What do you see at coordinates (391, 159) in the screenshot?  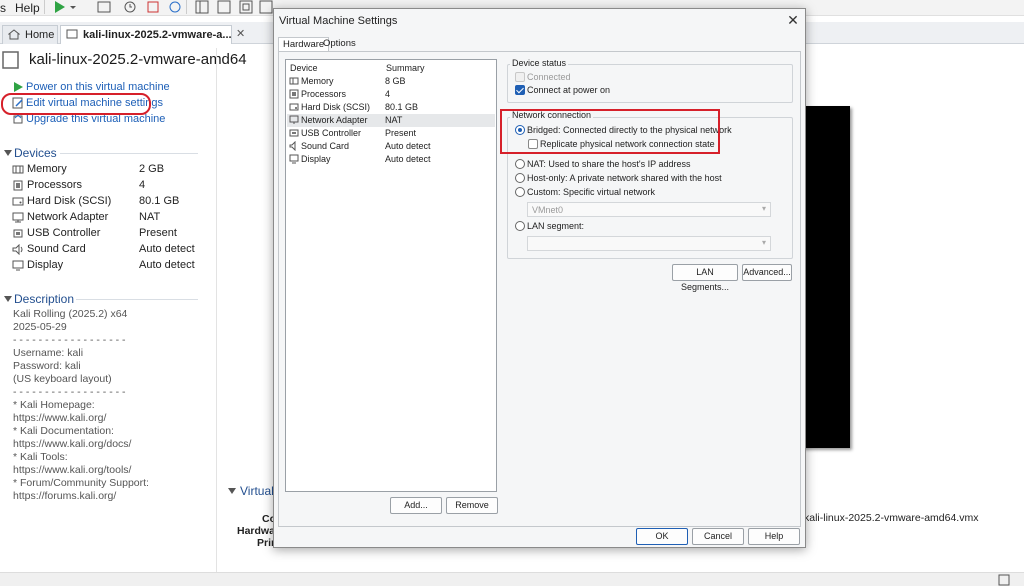 I see `list-item-display: Display Auto detect` at bounding box center [391, 159].